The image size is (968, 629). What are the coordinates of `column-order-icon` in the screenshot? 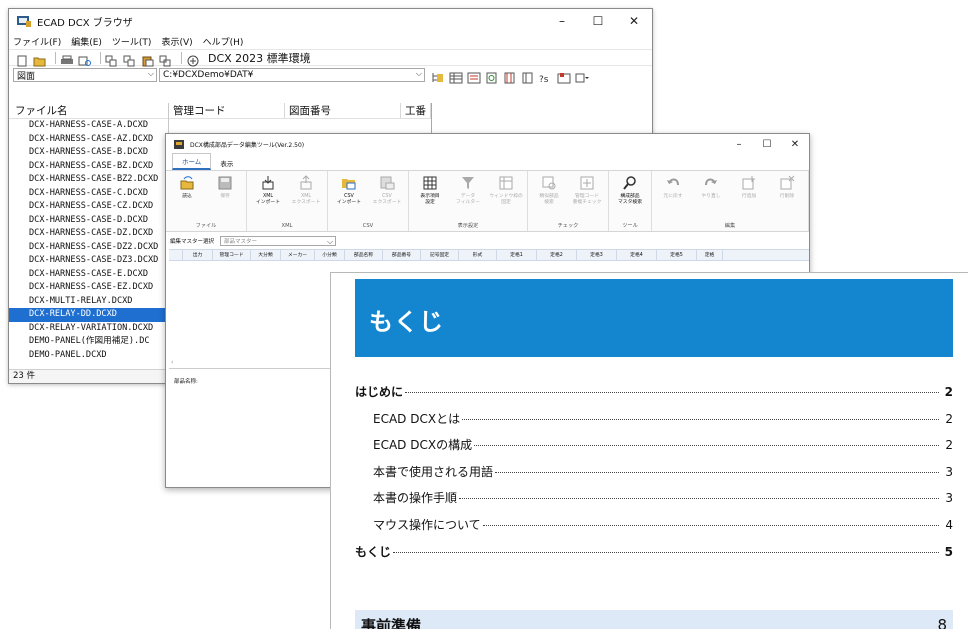 It's located at (528, 76).